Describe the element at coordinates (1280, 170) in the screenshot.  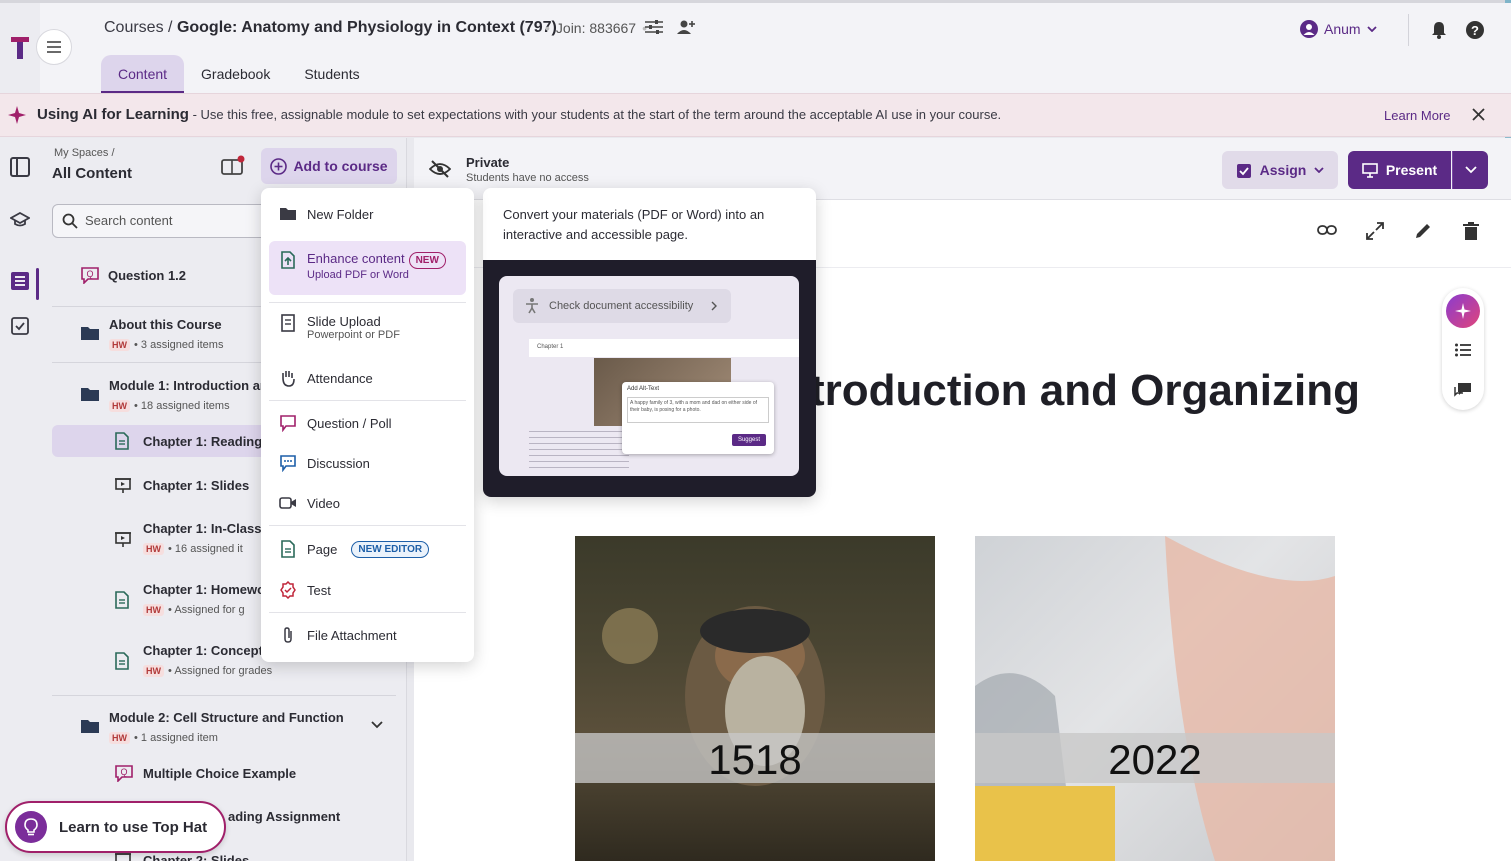
I see `assign-button: Assign` at that location.